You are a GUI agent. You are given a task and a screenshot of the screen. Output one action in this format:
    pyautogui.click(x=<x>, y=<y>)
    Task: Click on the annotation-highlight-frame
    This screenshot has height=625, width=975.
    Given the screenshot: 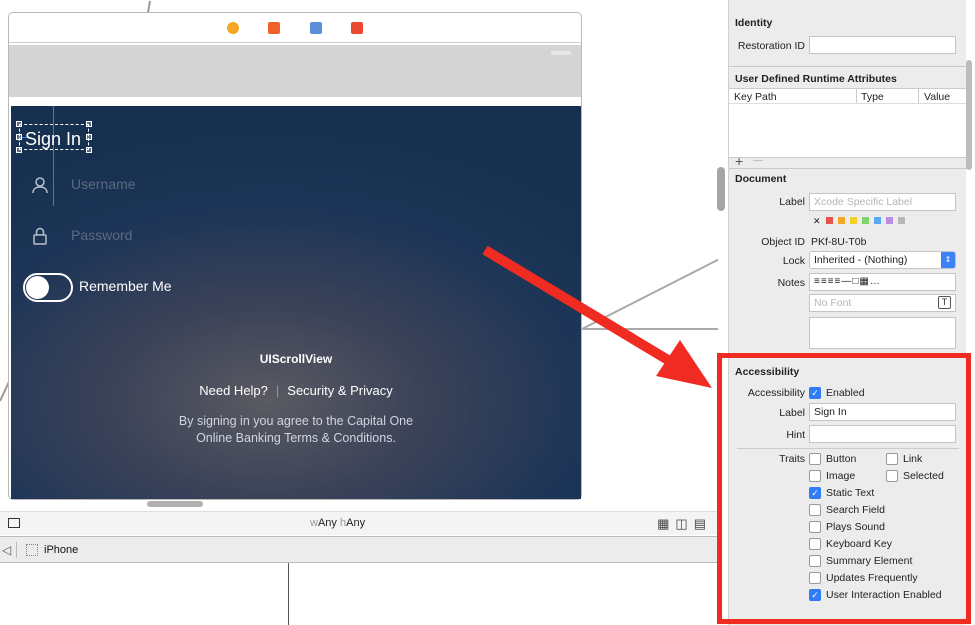 What is the action you would take?
    pyautogui.click(x=844, y=488)
    